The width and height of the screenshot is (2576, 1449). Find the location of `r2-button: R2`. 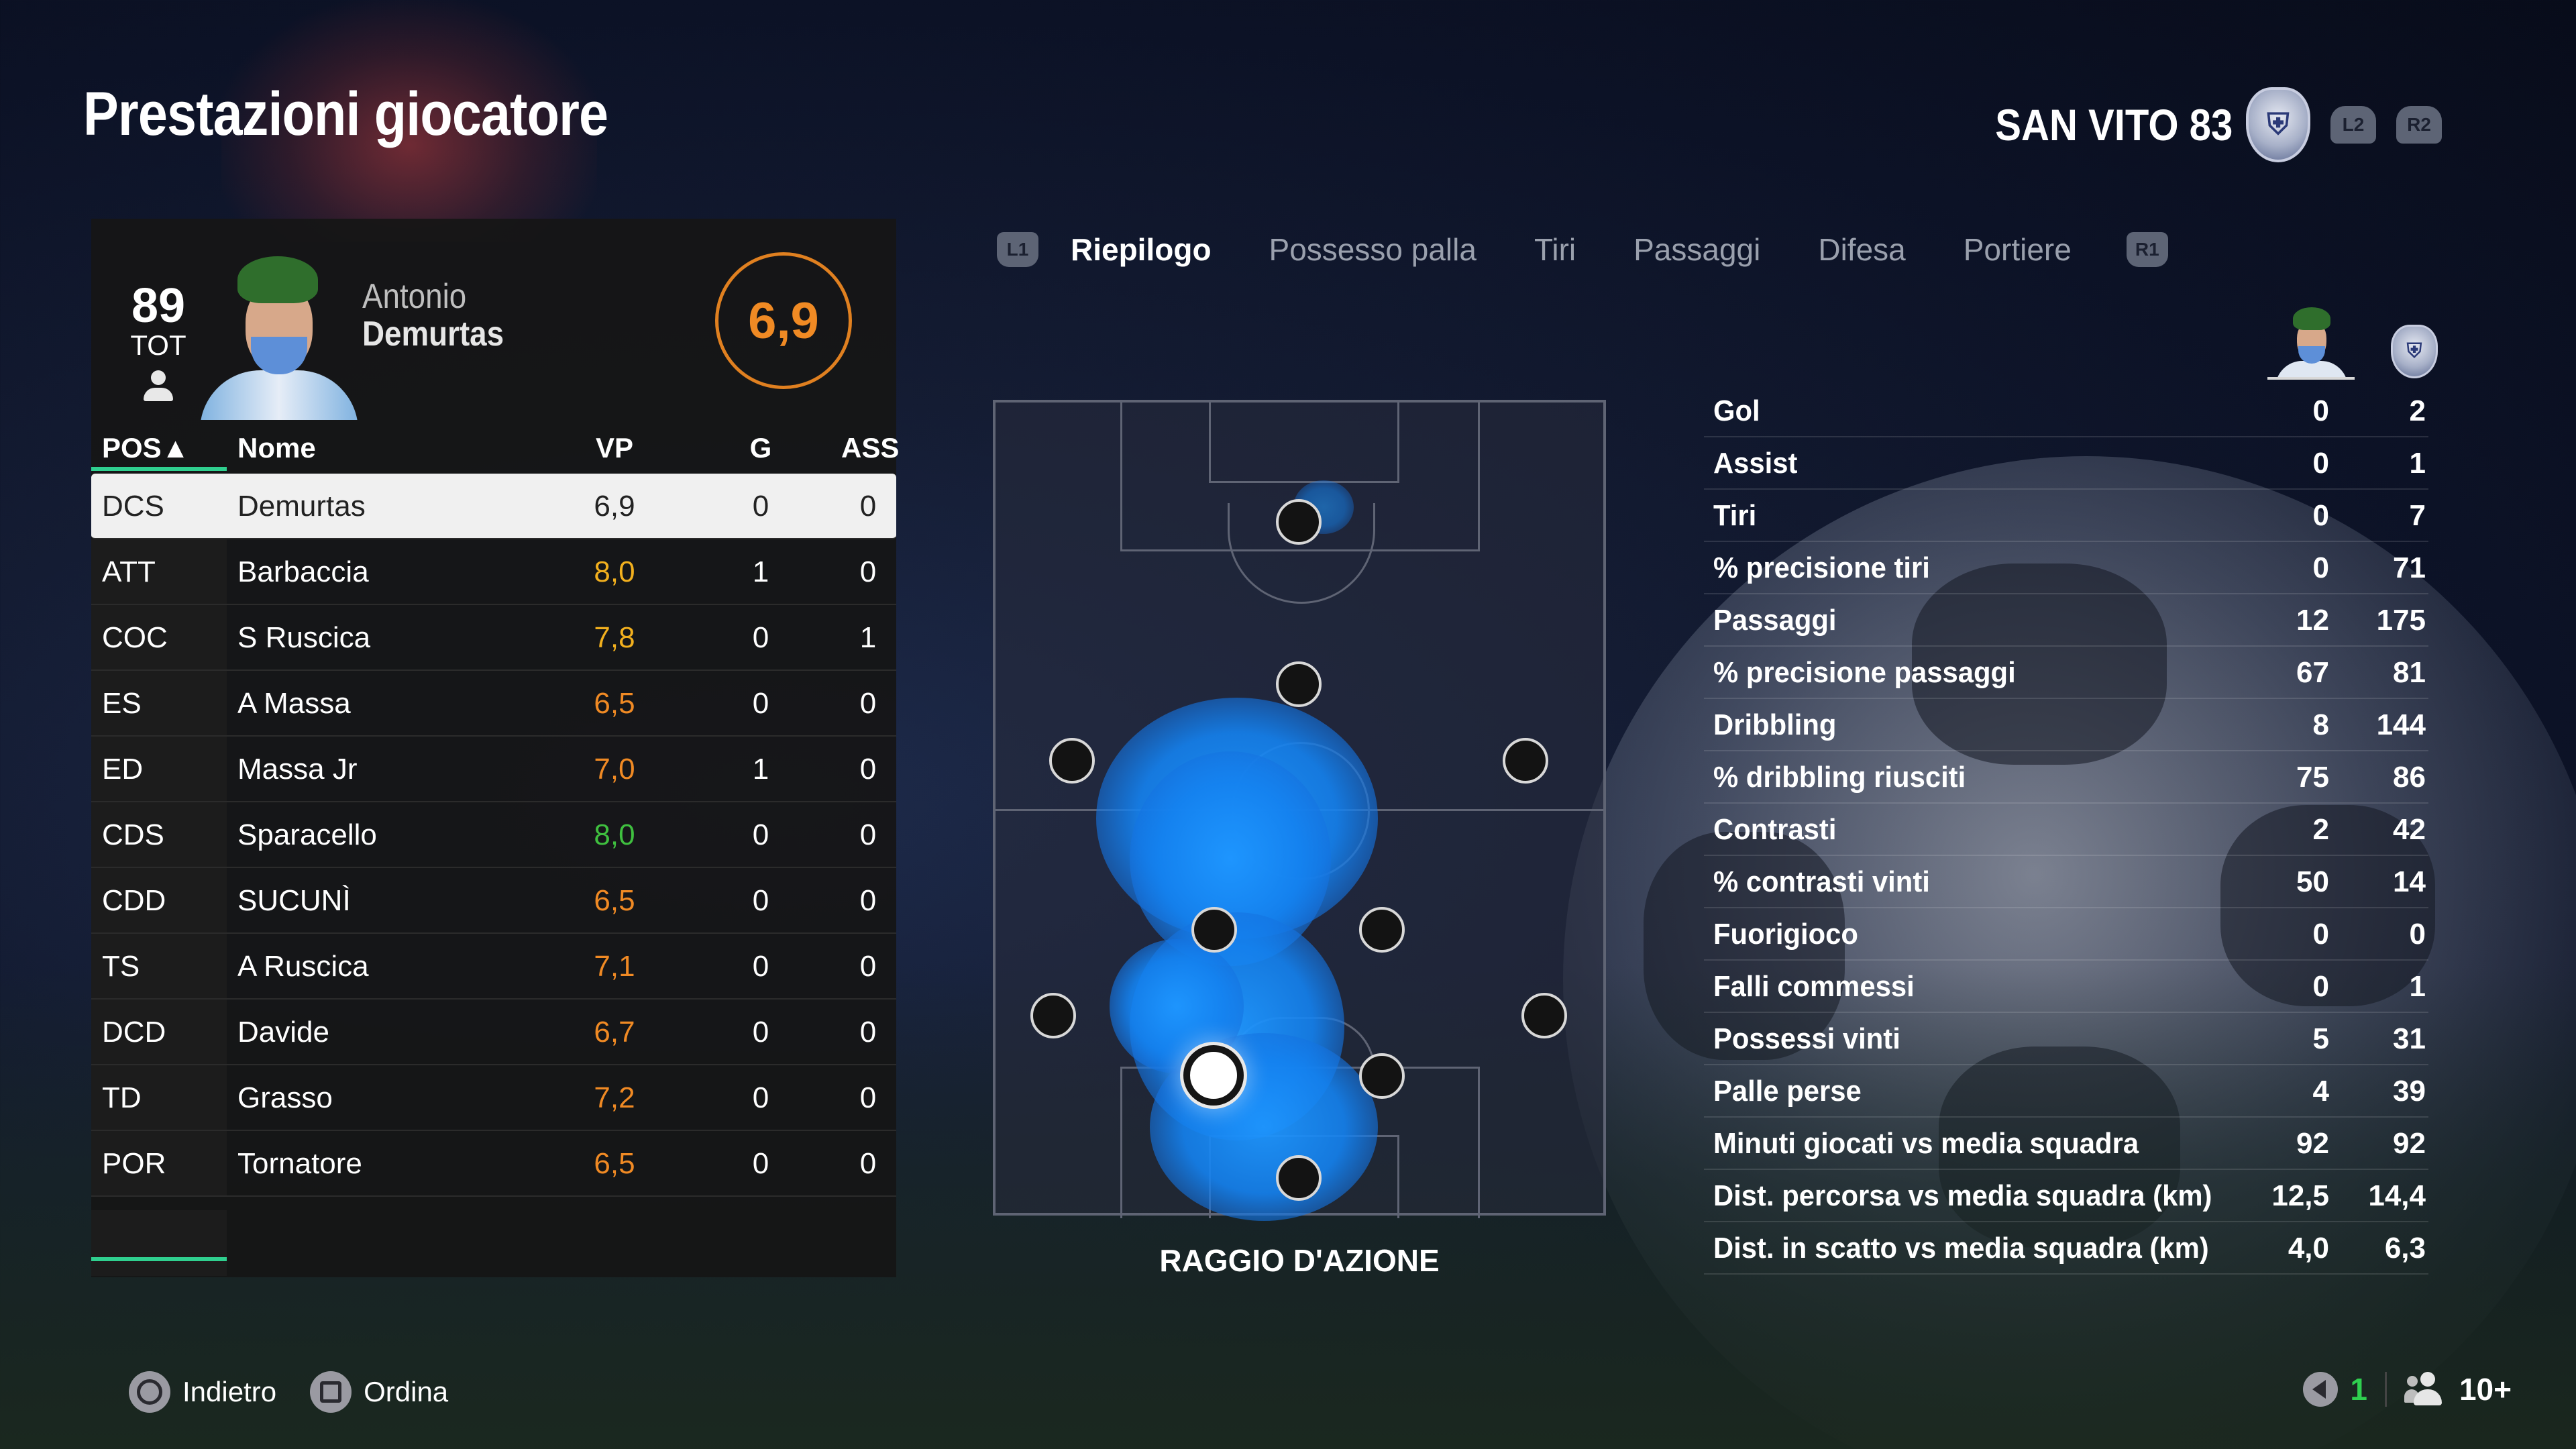

r2-button: R2 is located at coordinates (2419, 125).